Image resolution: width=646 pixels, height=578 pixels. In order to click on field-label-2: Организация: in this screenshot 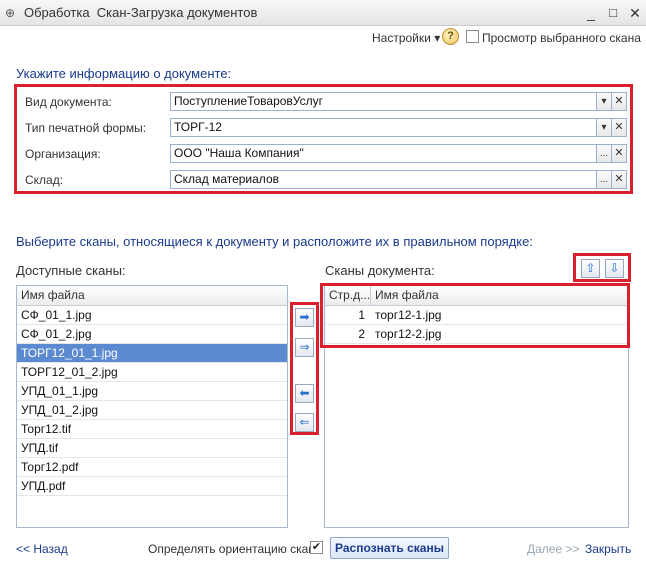, I will do `click(63, 154)`.